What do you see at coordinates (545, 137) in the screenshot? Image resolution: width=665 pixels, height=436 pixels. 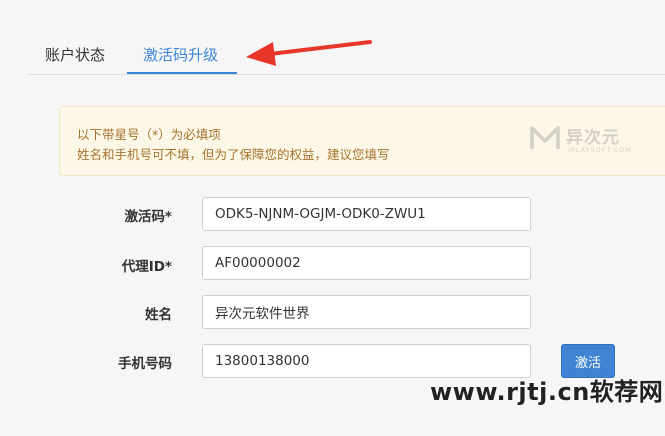 I see `brand-logo-icon` at bounding box center [545, 137].